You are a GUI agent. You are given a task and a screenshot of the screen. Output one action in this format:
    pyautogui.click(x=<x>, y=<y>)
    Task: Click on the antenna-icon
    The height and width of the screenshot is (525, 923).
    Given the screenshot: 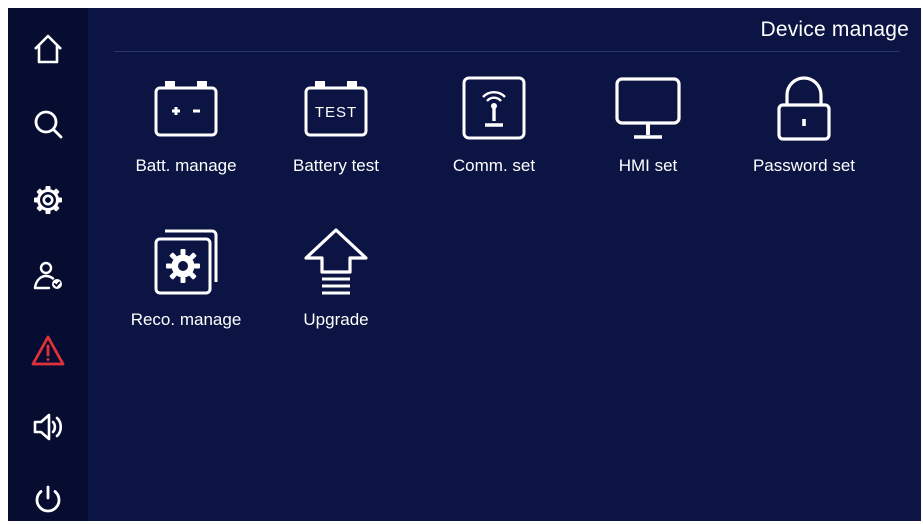 What is the action you would take?
    pyautogui.click(x=494, y=108)
    